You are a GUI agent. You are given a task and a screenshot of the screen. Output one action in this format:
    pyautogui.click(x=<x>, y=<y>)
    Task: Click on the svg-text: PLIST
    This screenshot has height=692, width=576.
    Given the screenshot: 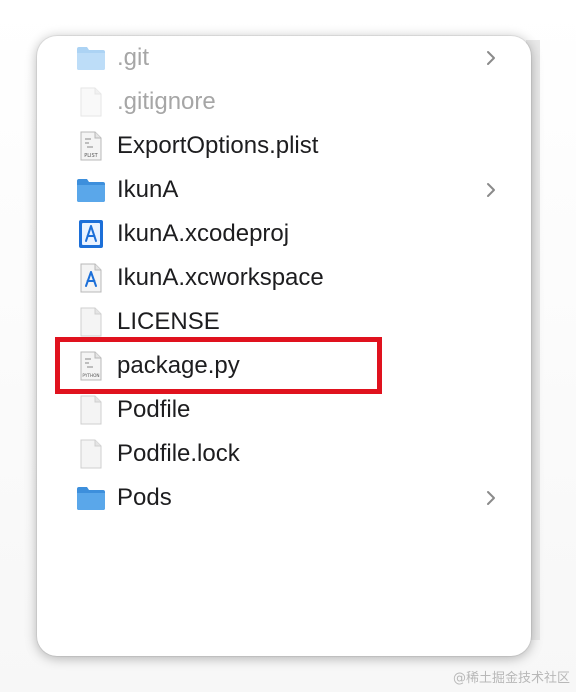 What is the action you would take?
    pyautogui.click(x=91, y=156)
    